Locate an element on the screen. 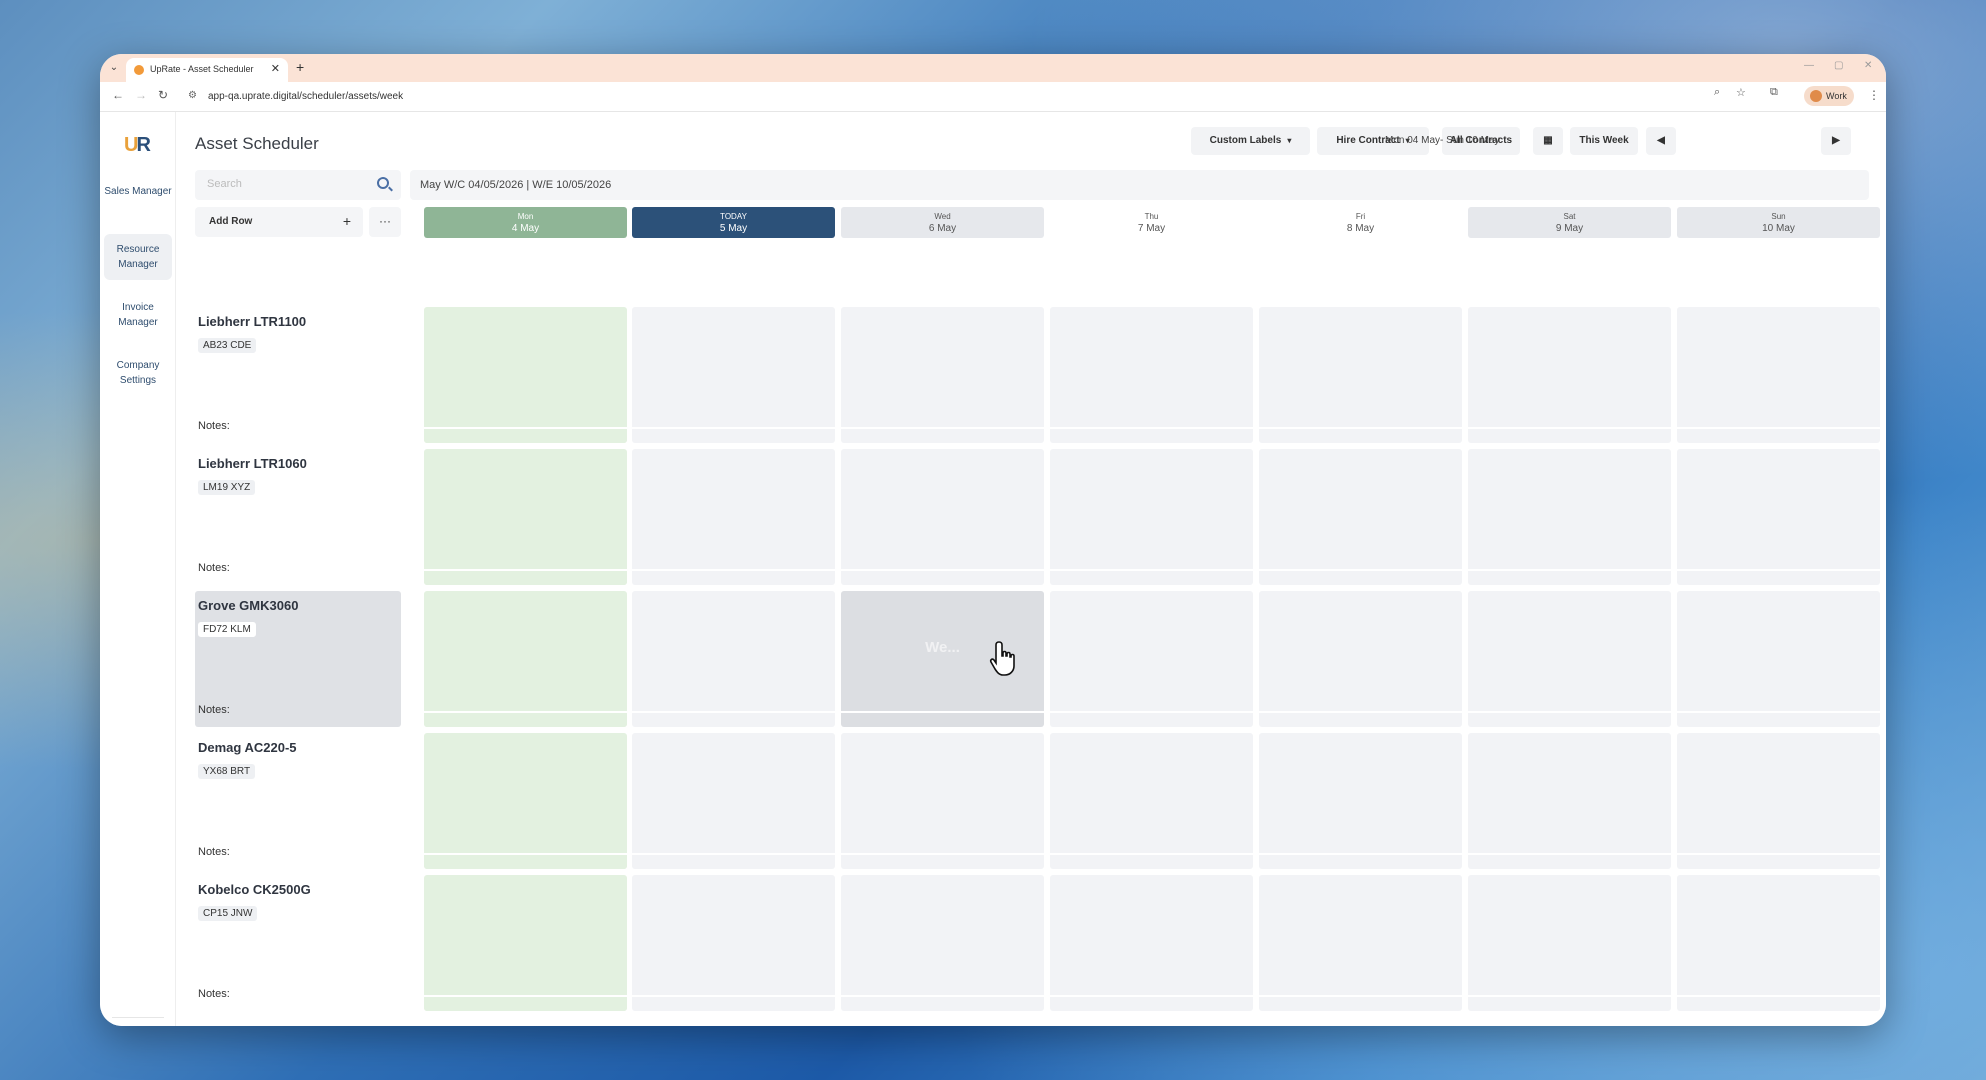  nav-invoice-manager: Invoice Manager is located at coordinates (138, 315).